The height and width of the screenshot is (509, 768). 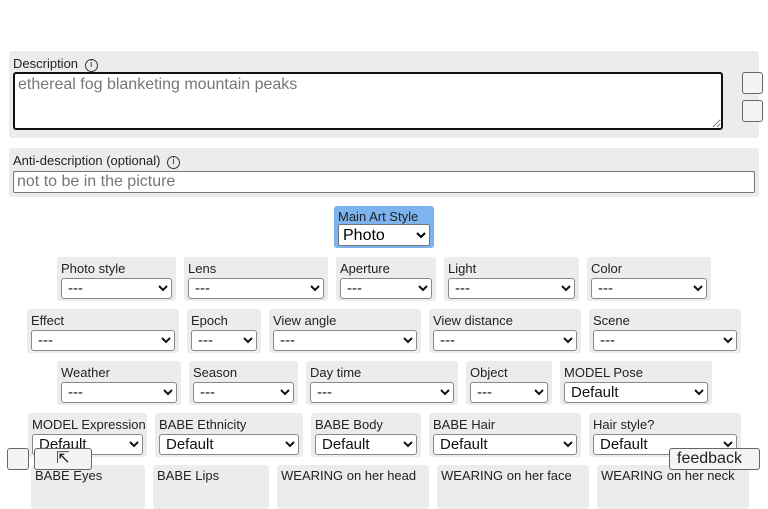 I want to click on babe-body-select: Default, so click(x=366, y=444).